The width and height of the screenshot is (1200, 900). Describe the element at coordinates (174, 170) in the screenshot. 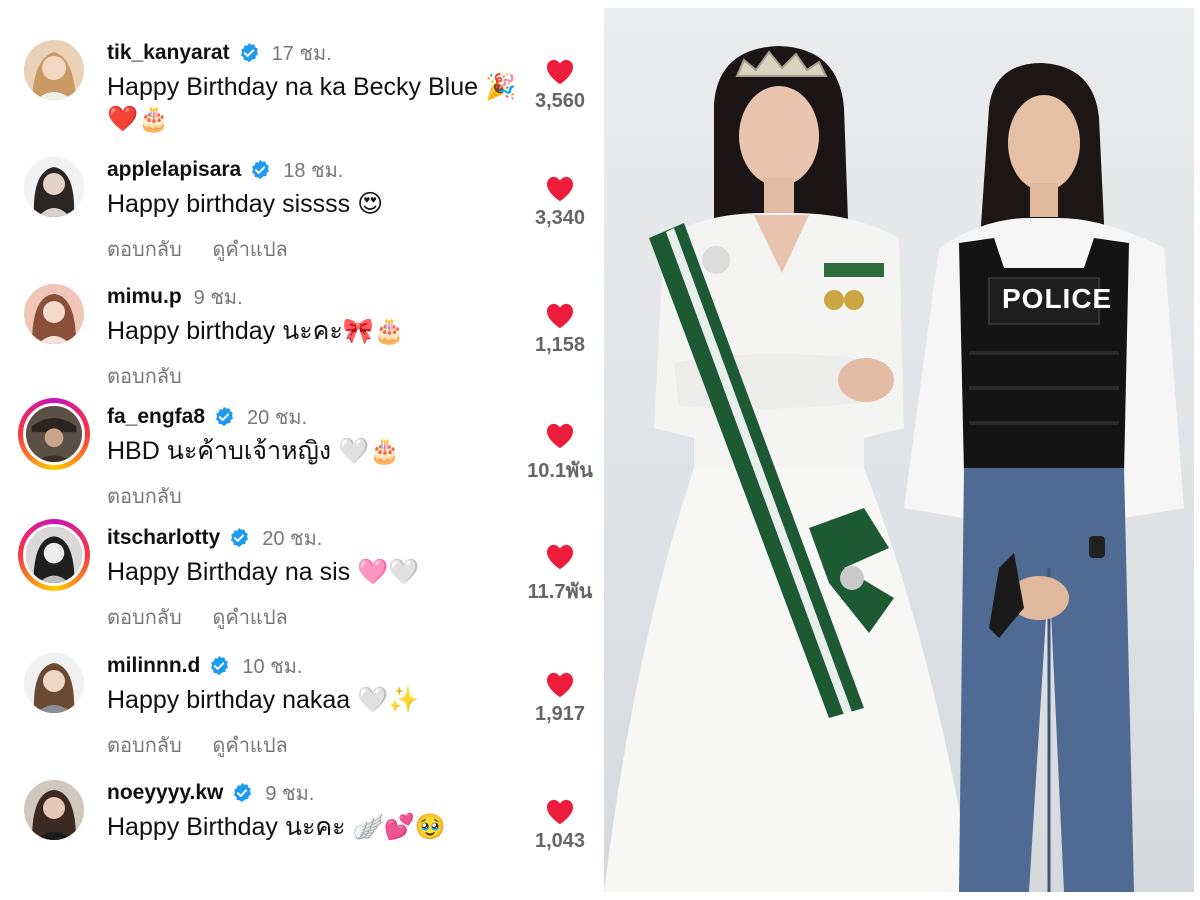

I see `comment-username: applelapisara` at that location.